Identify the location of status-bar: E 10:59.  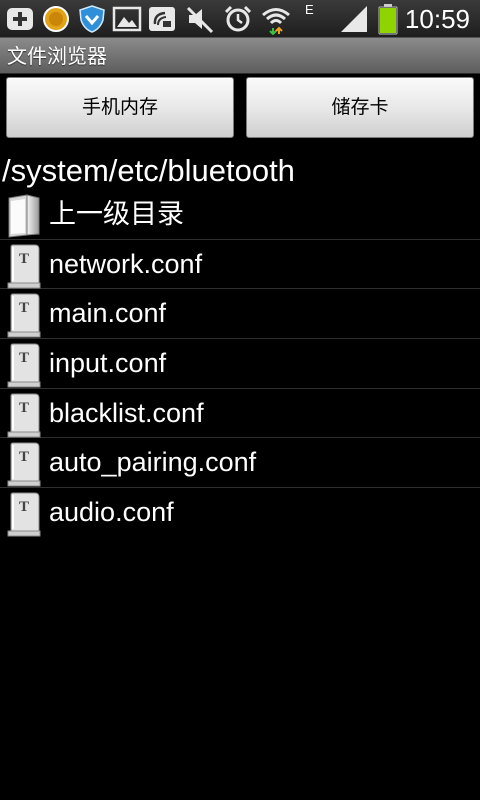
(240, 19).